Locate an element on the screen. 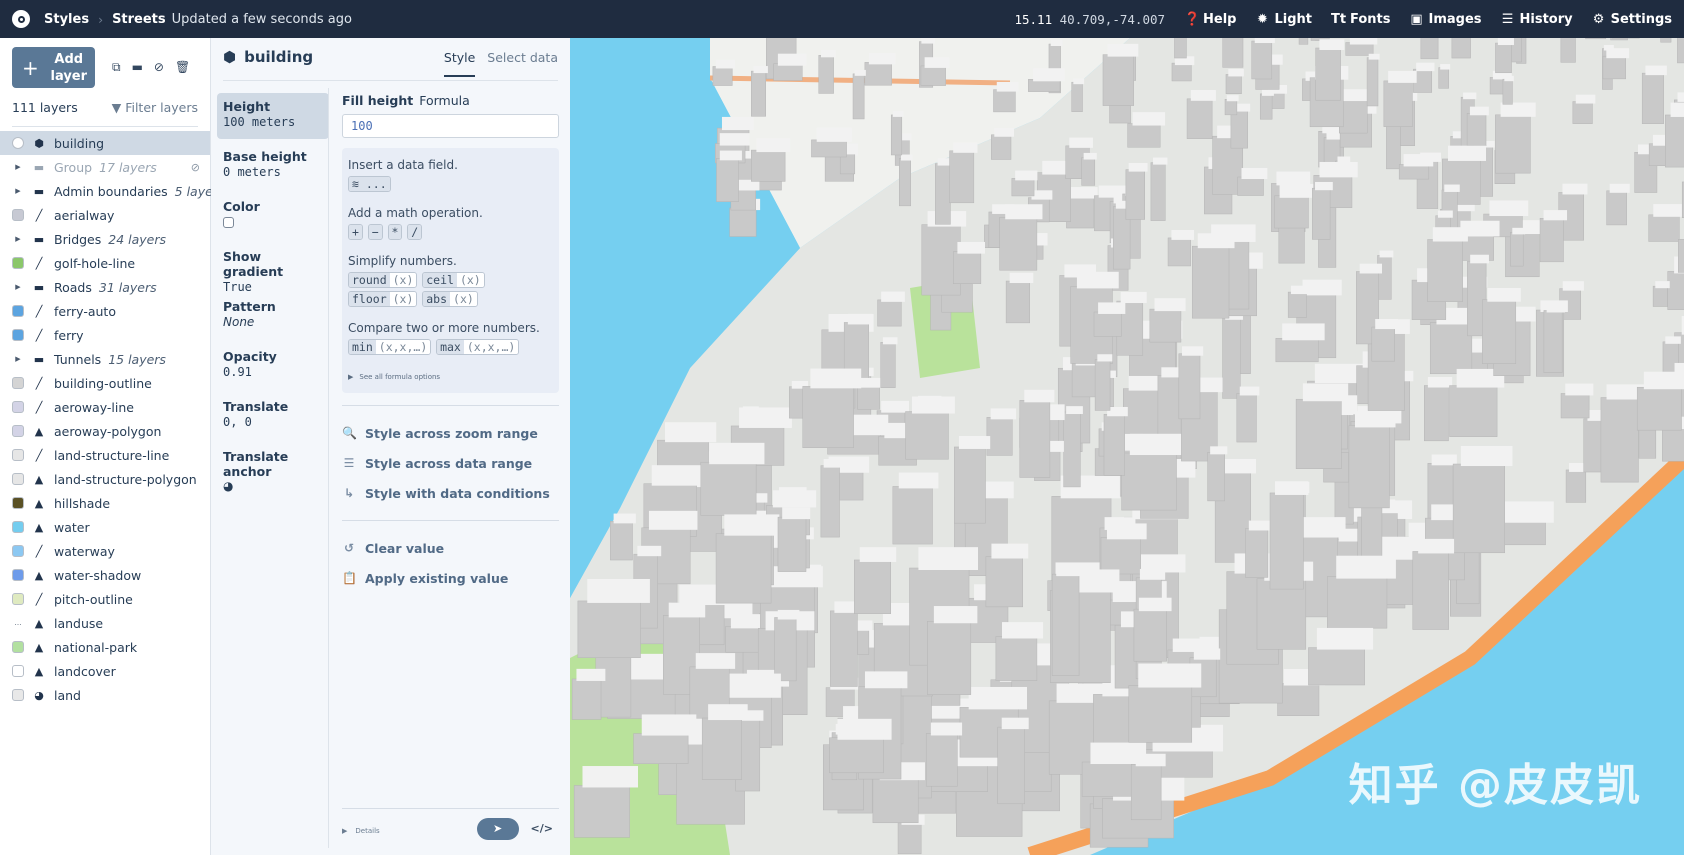  property-pattern: Pattern None is located at coordinates (273, 316).